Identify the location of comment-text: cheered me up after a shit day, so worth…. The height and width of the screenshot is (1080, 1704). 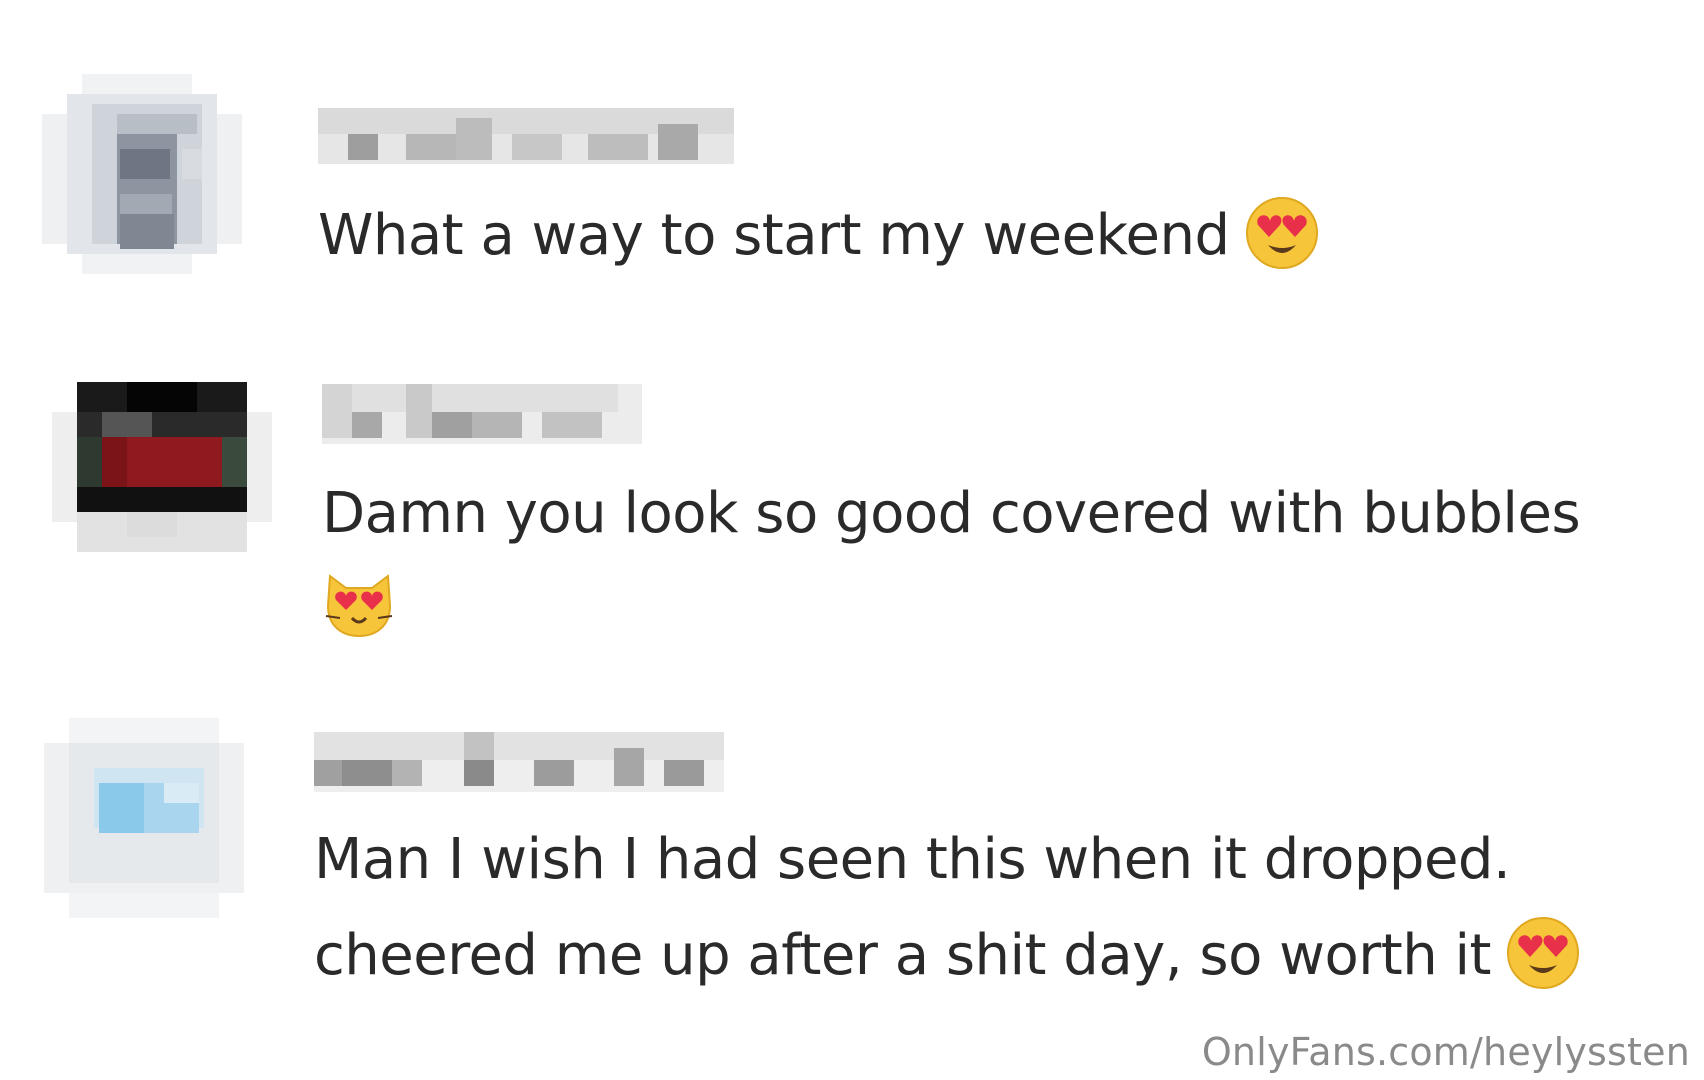
(947, 956).